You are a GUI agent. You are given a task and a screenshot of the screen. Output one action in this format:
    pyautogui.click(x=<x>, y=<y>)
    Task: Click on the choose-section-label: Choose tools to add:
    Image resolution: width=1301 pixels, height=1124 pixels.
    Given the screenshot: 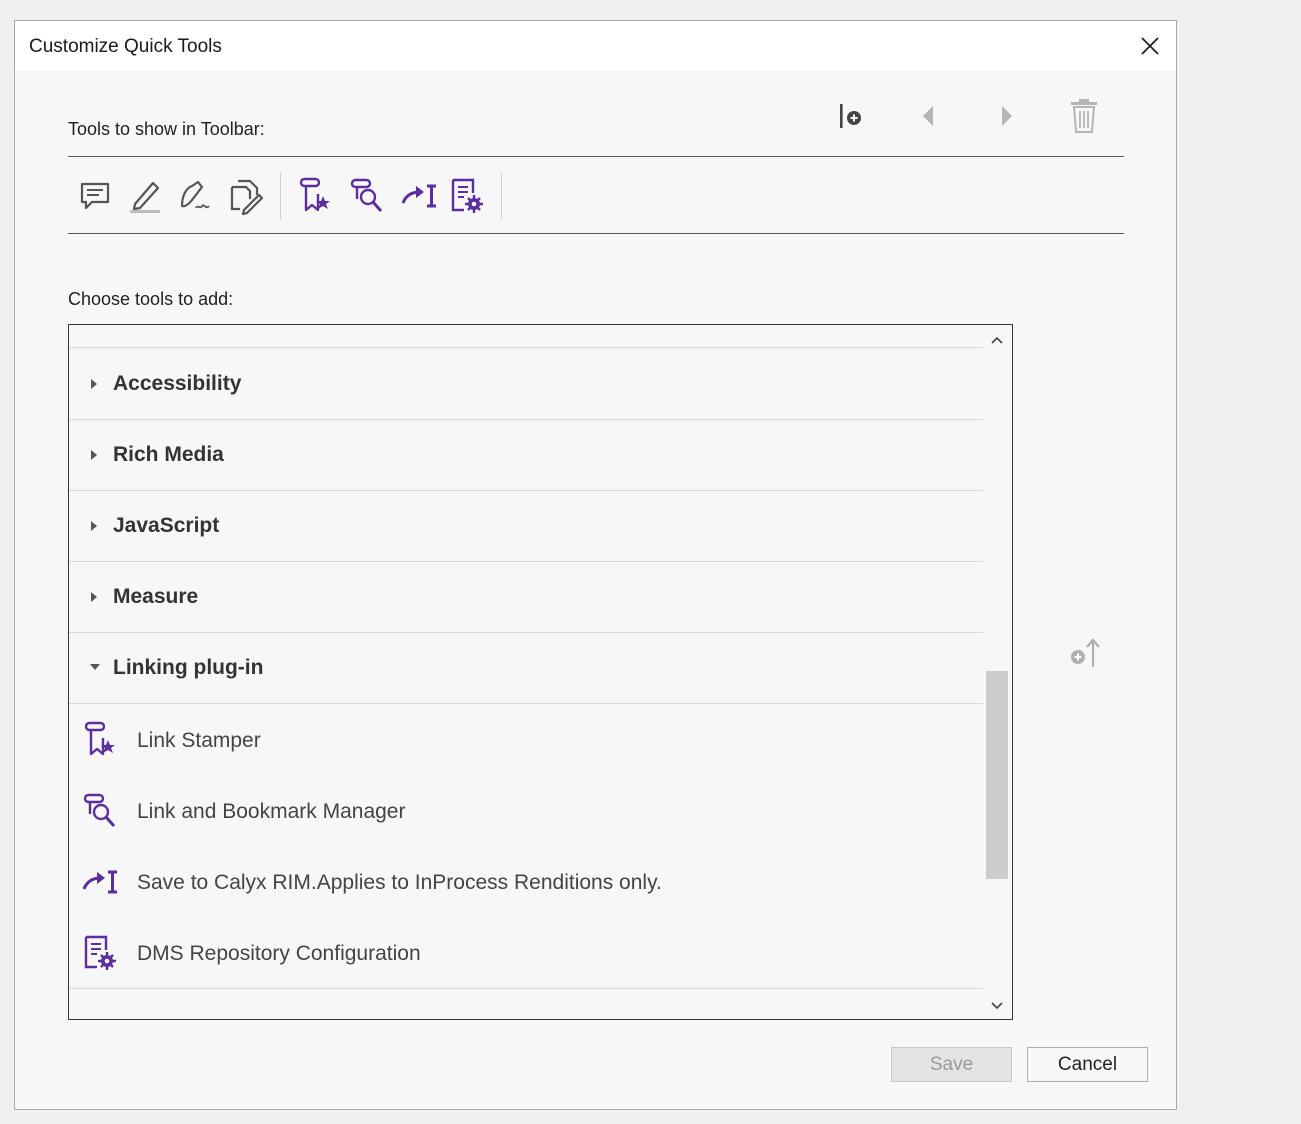 What is the action you would take?
    pyautogui.click(x=151, y=299)
    